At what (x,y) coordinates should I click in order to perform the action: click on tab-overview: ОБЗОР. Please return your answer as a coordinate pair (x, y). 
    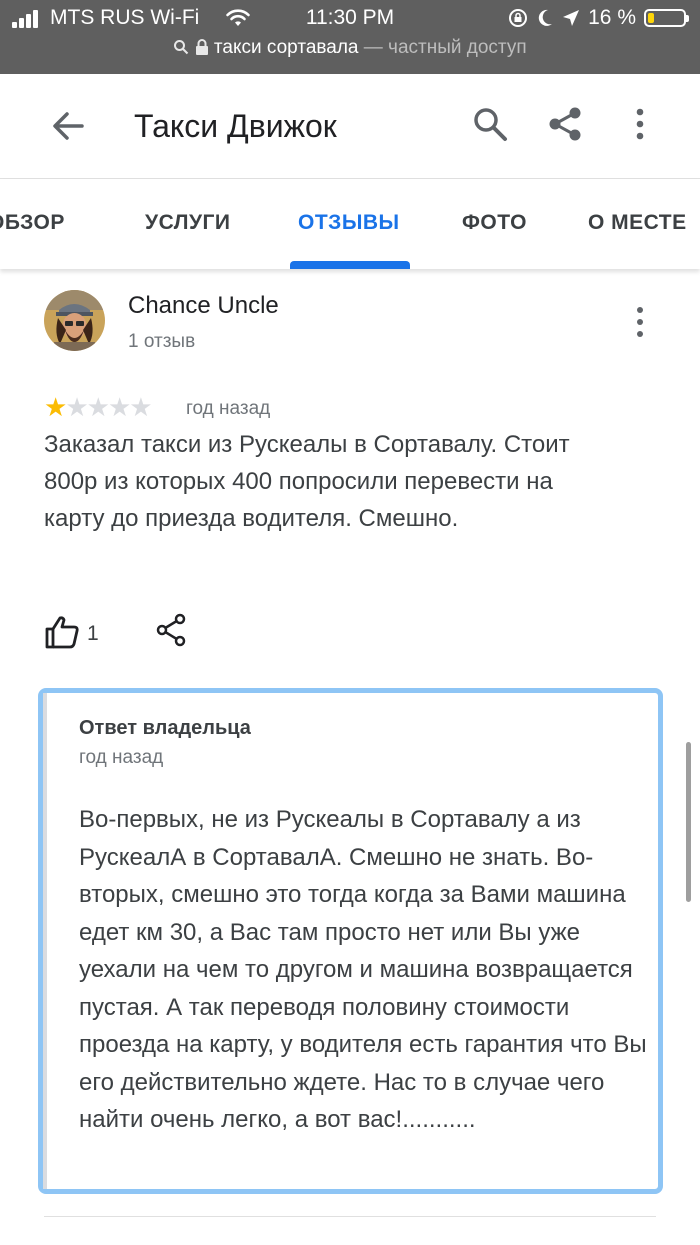
    Looking at the image, I should click on (32, 223).